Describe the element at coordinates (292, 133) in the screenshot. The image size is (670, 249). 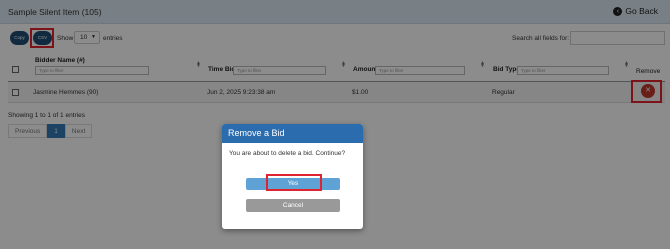
I see `dialog-title: Remove a Bid` at that location.